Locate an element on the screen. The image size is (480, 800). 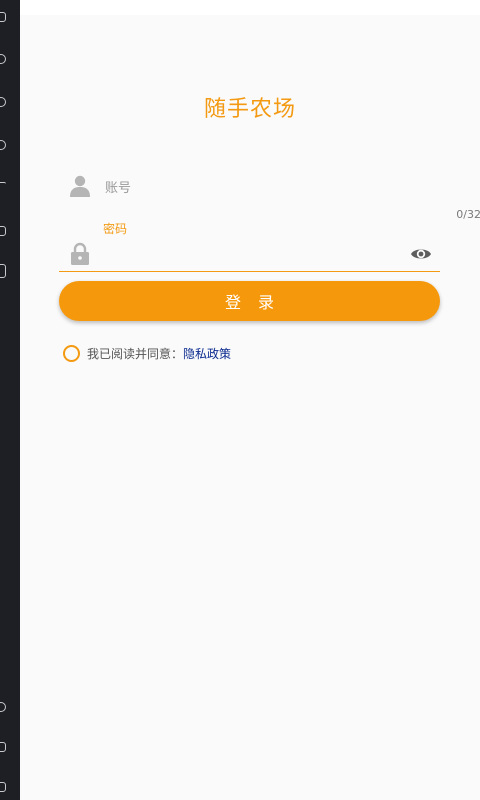
left-sidebar-strip is located at coordinates (10, 400).